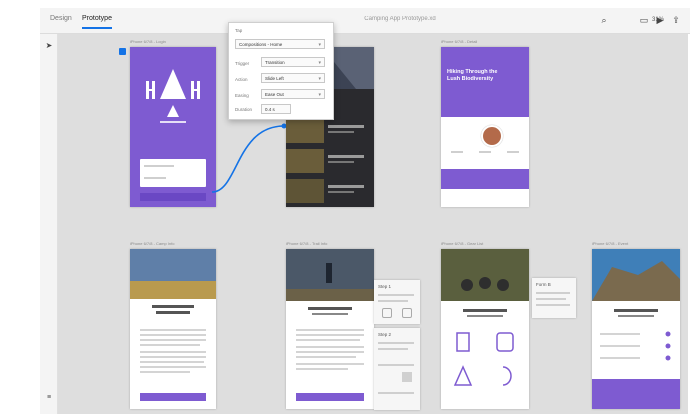 The width and height of the screenshot is (700, 419). I want to click on popover-label-easing: Easing, so click(242, 95).